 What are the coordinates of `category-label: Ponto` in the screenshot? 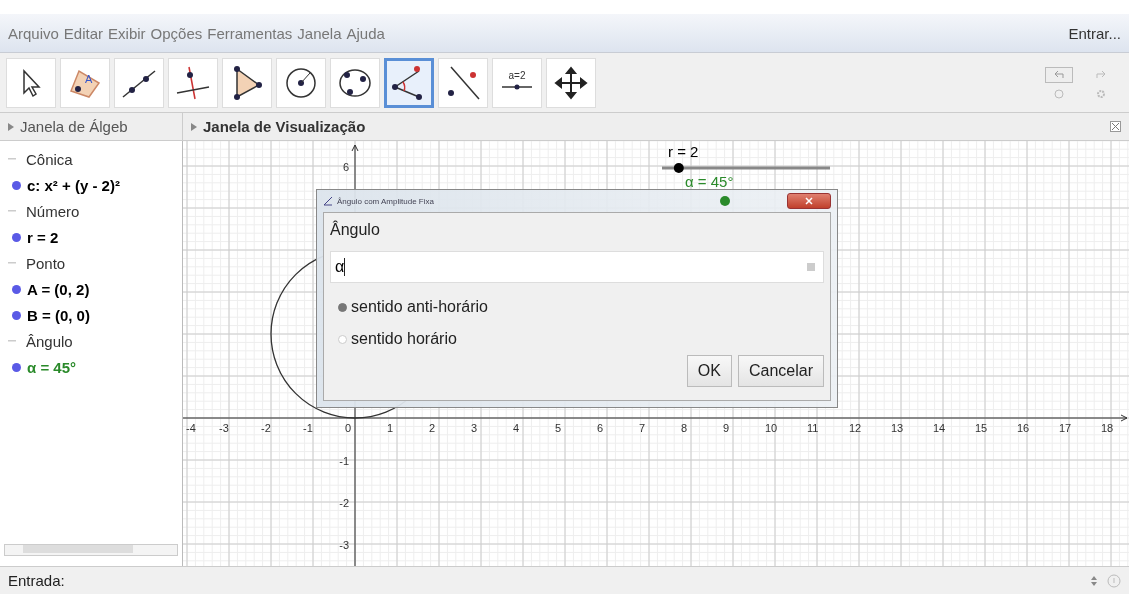 It's located at (46, 263).